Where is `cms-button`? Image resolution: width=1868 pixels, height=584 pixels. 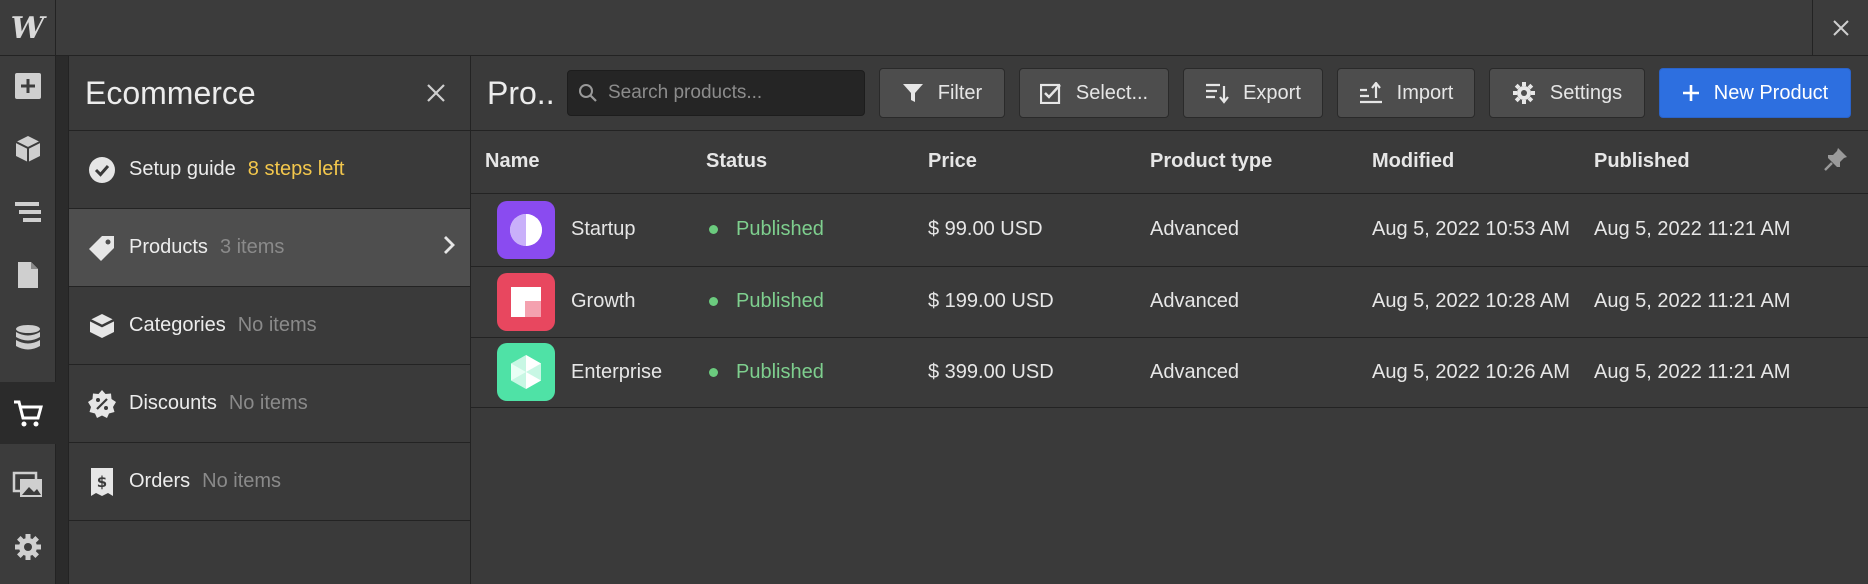
cms-button is located at coordinates (28, 338).